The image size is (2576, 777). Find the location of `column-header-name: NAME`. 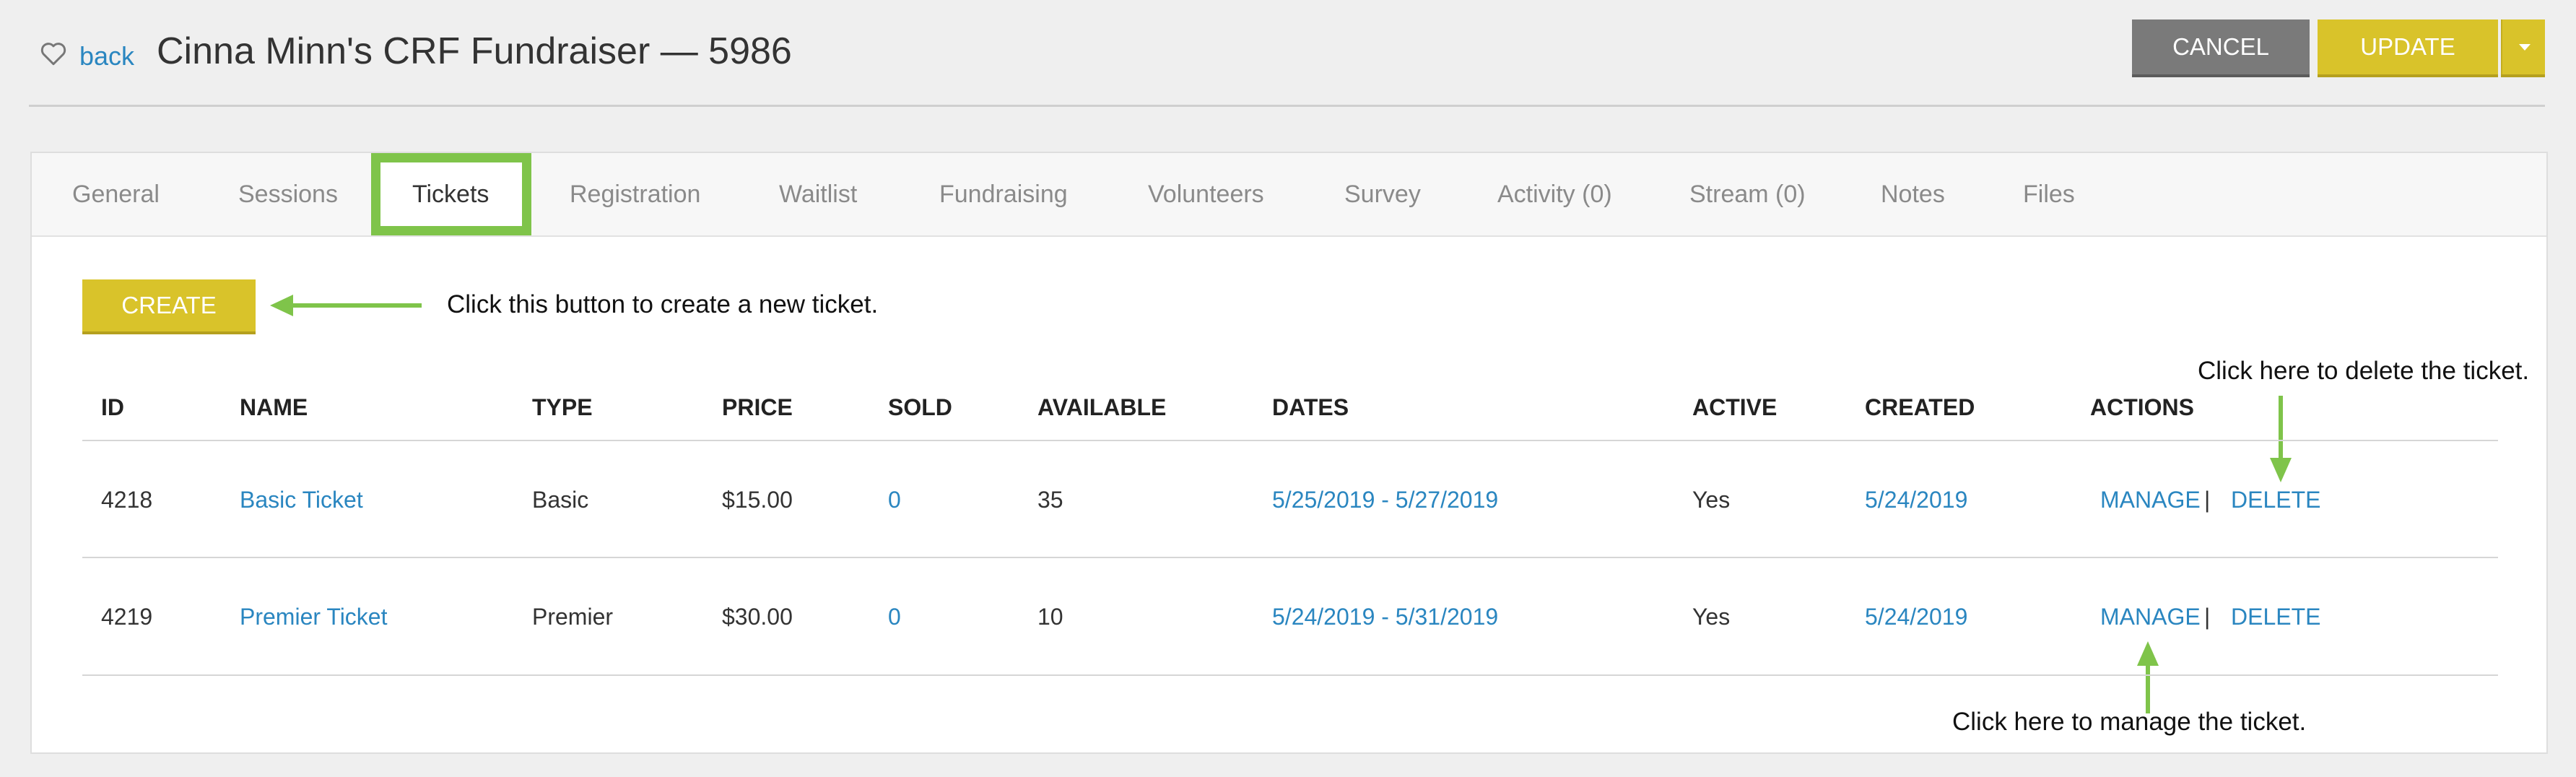

column-header-name: NAME is located at coordinates (274, 407).